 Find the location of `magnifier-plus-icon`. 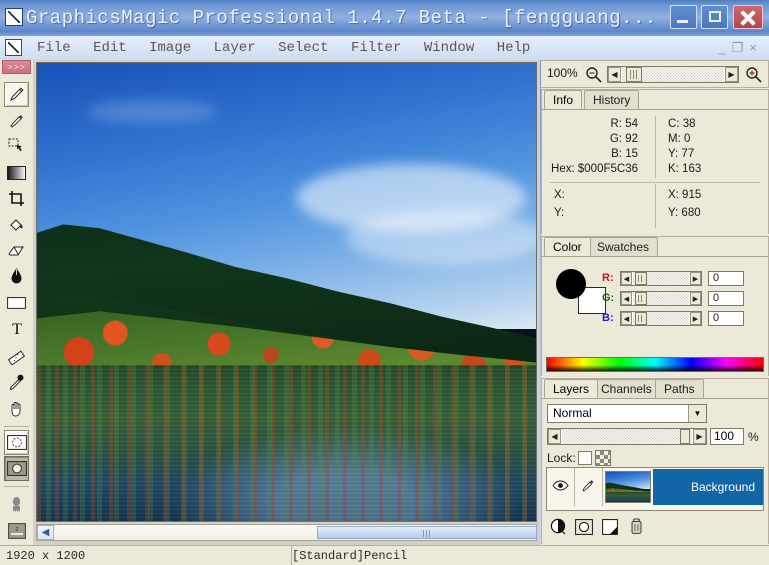

magnifier-plus-icon is located at coordinates (754, 75).